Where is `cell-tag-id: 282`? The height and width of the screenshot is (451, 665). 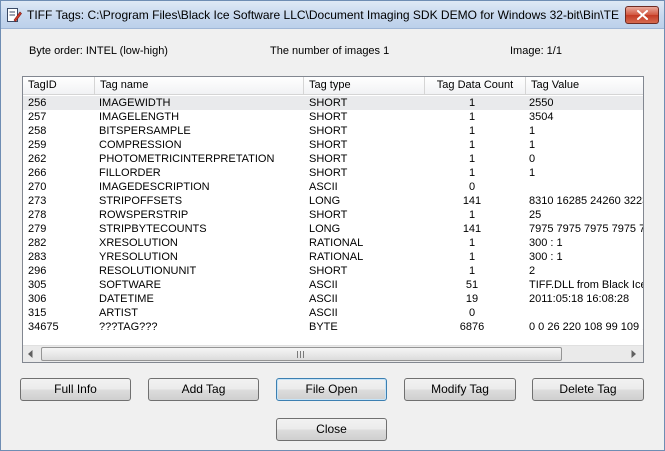 cell-tag-id: 282 is located at coordinates (37, 243).